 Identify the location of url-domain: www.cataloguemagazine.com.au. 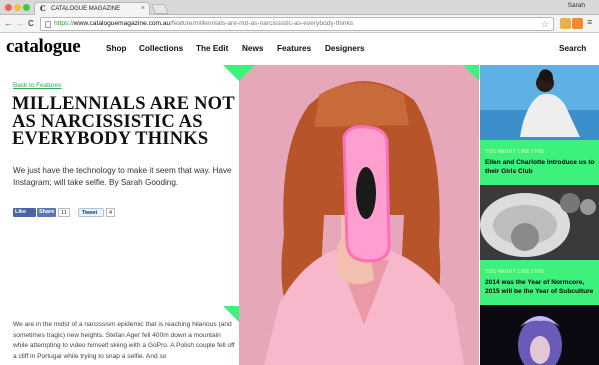
(122, 23).